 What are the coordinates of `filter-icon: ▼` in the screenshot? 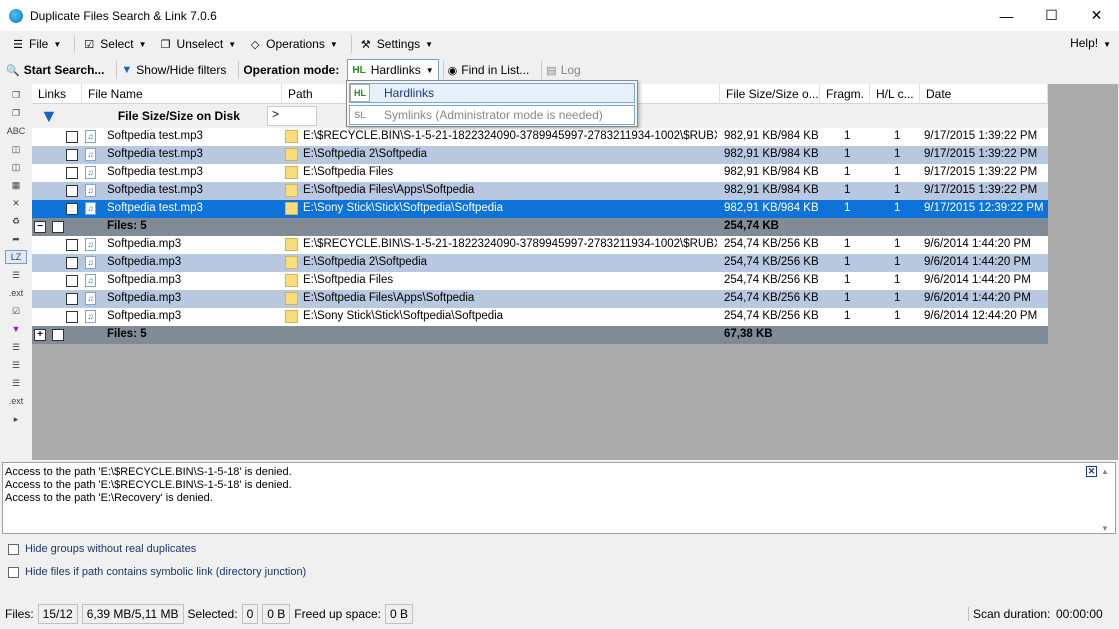 It's located at (126, 70).